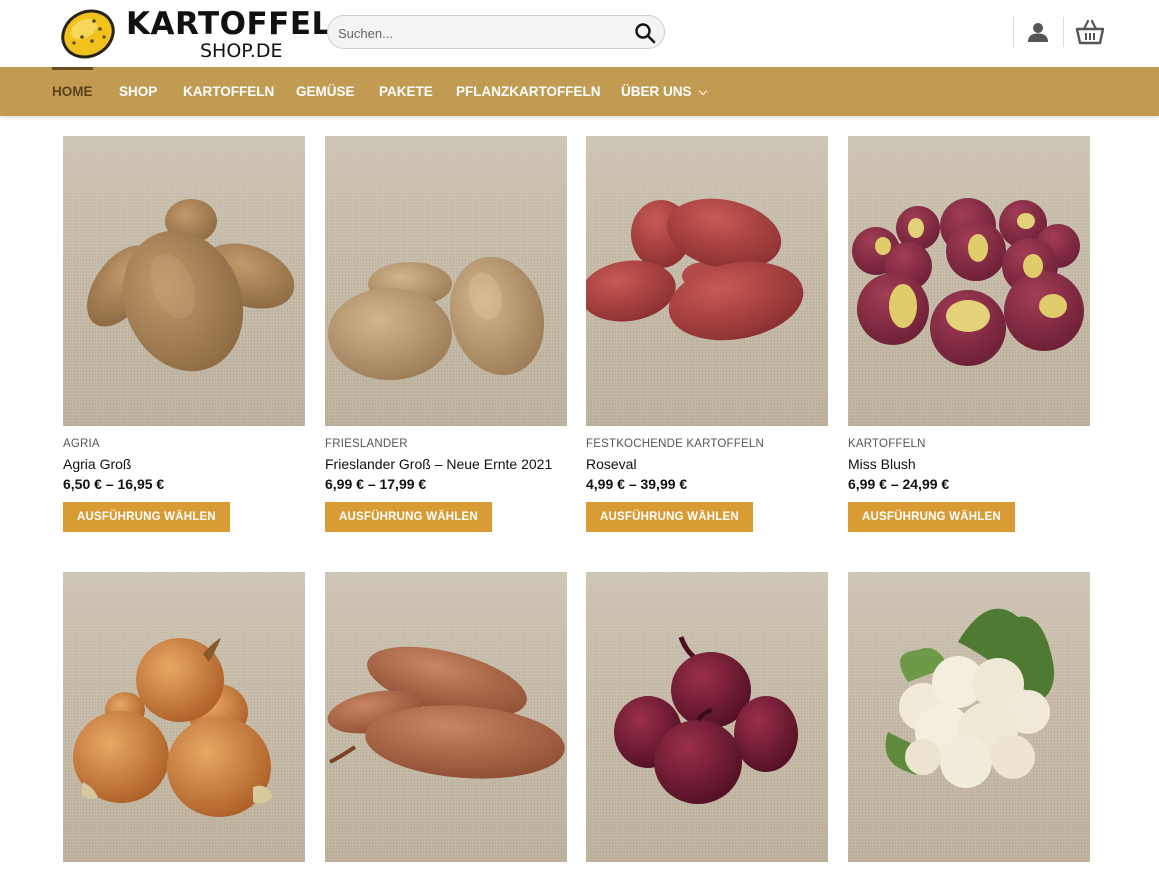  I want to click on potato-logo-icon, so click(88, 34).